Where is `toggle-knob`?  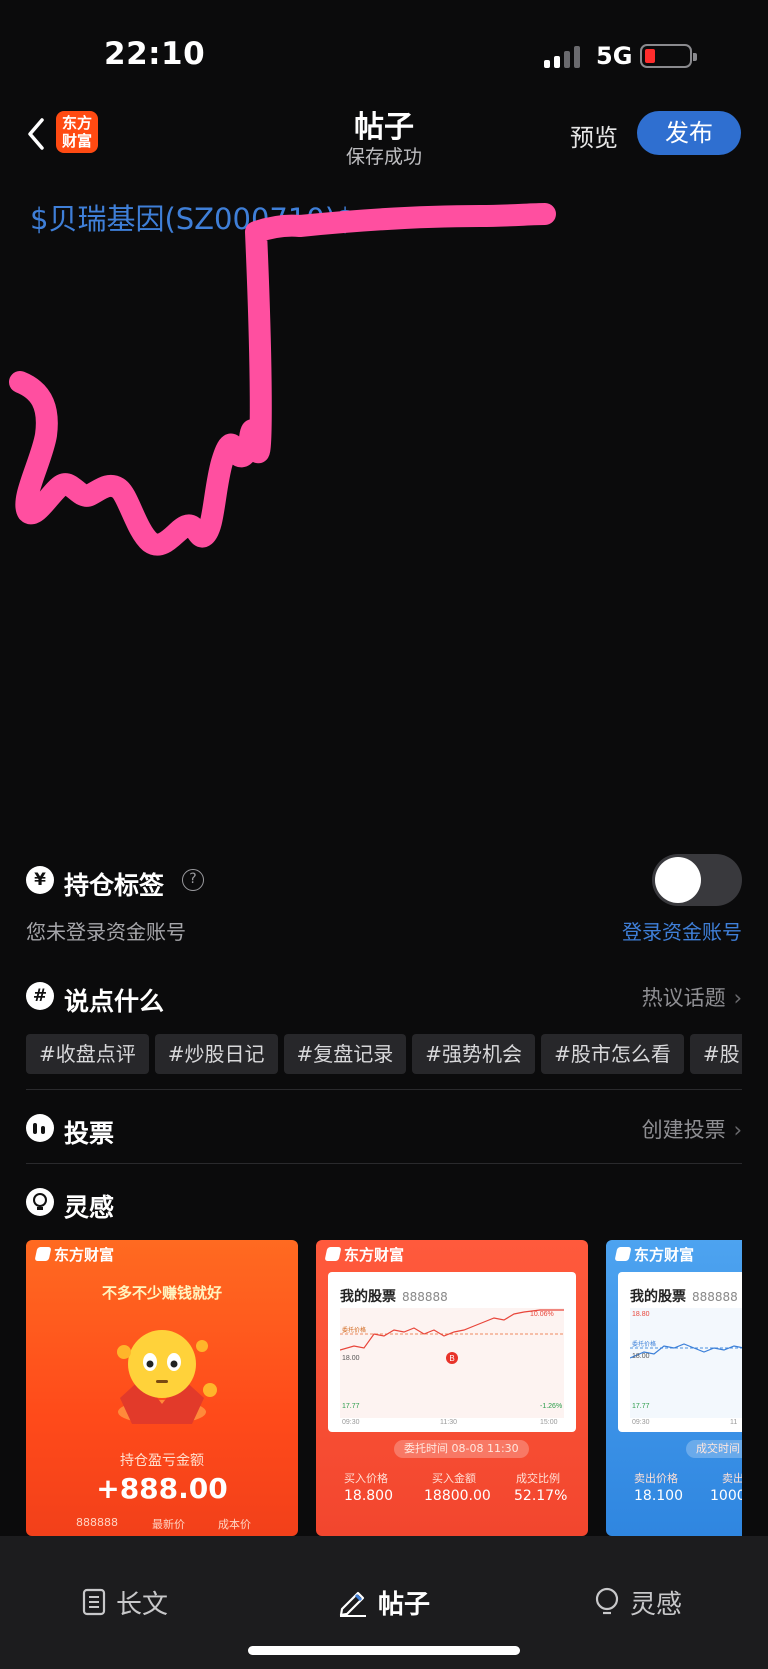 toggle-knob is located at coordinates (678, 880).